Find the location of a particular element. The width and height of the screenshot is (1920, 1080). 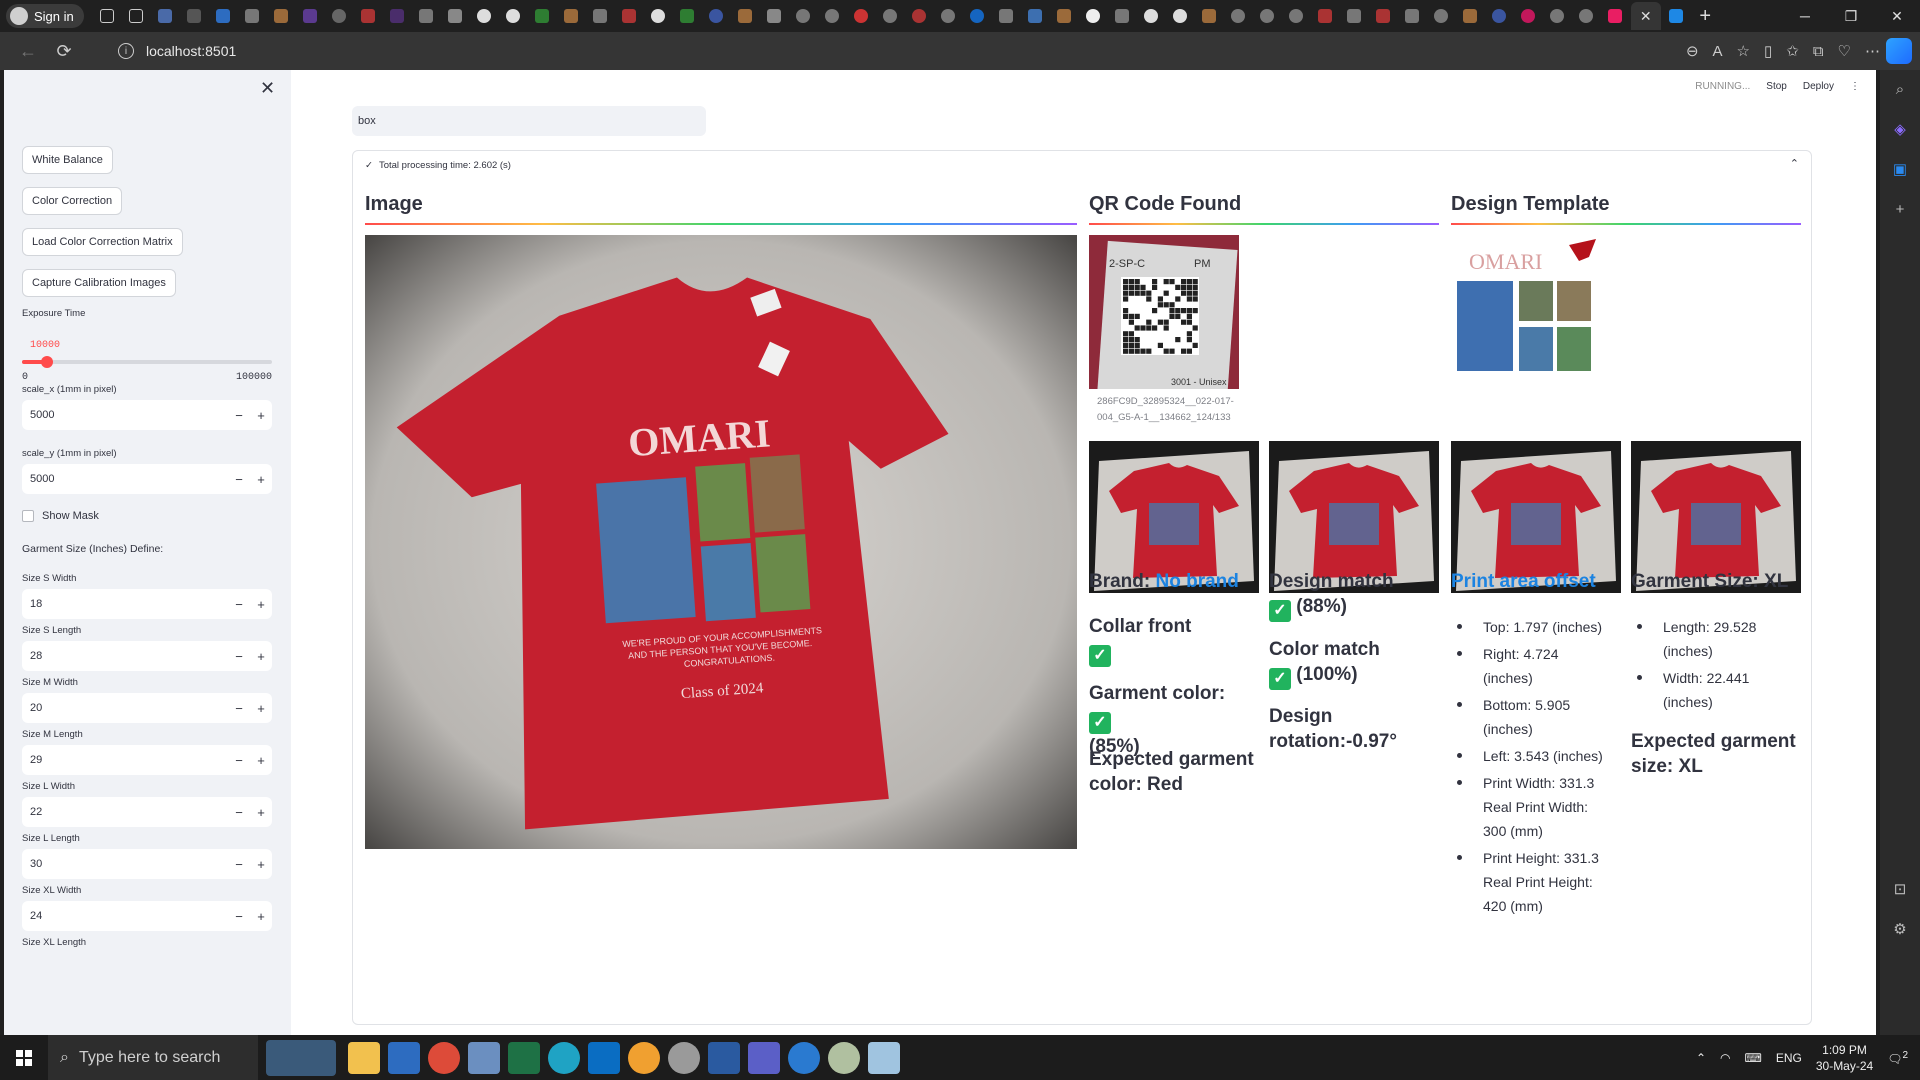

favorites-icon: ✩ is located at coordinates (1792, 51).